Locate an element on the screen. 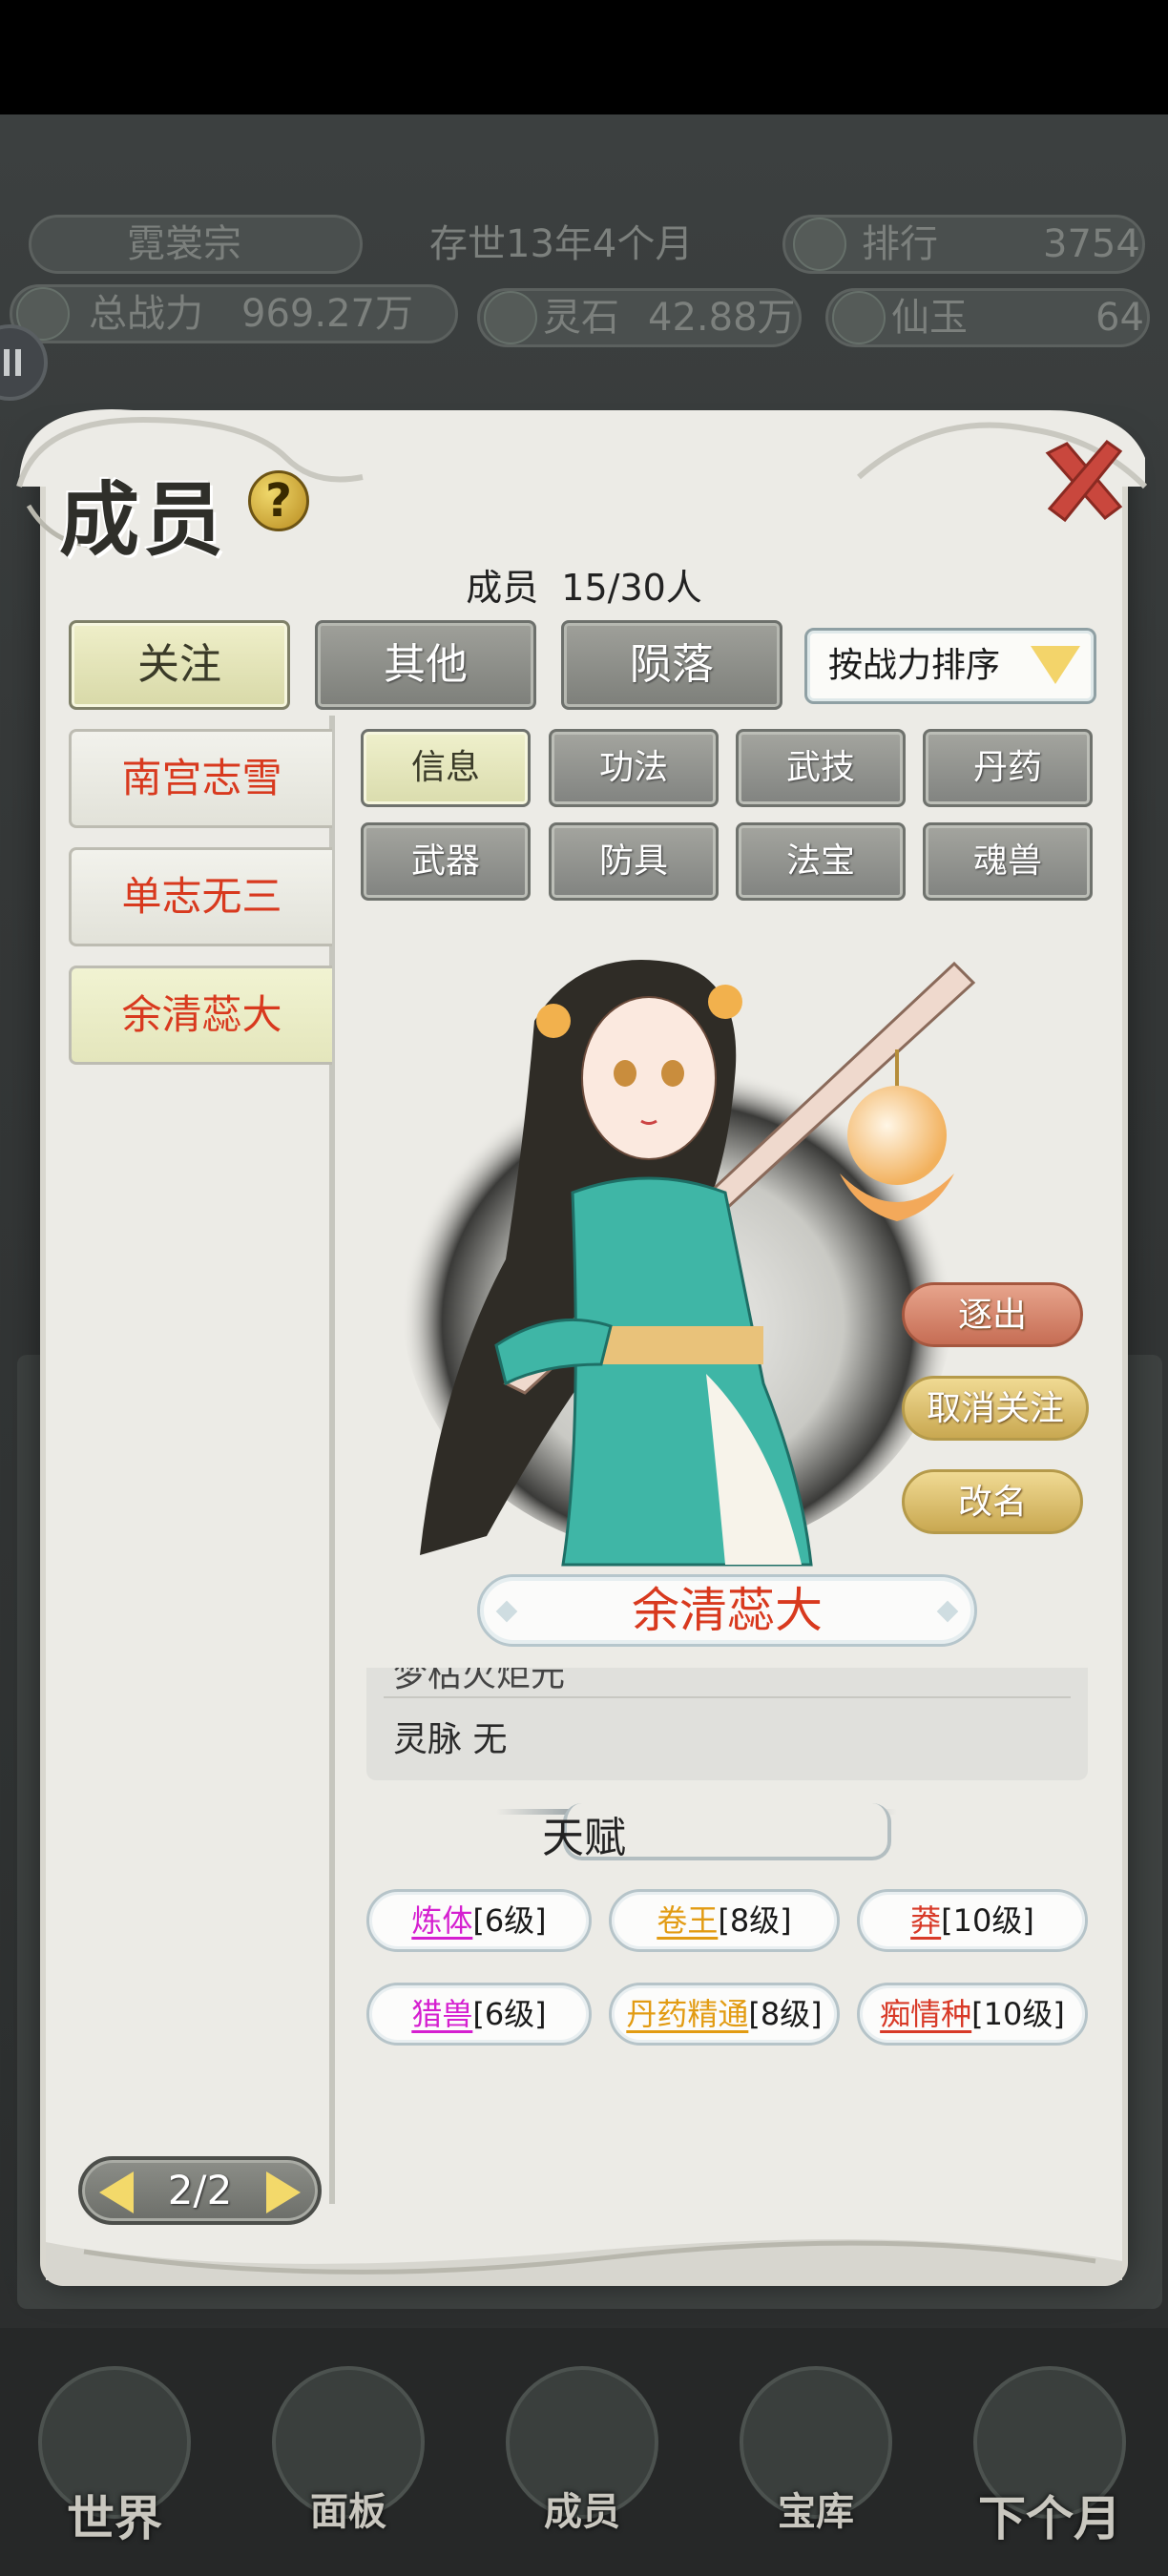 Image resolution: width=1168 pixels, height=2576 pixels. tab-others: 其他 is located at coordinates (425, 665).